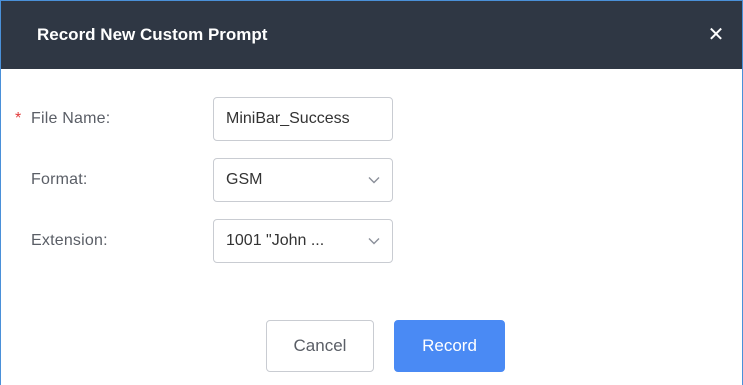 This screenshot has width=743, height=385. I want to click on cancel-button: Cancel, so click(320, 346).